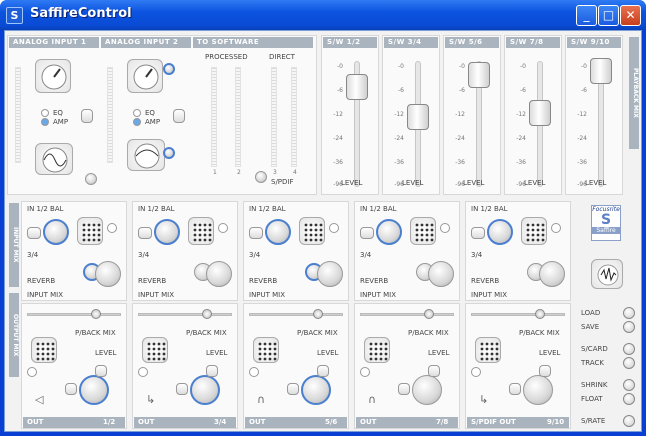 The height and width of the screenshot is (436, 646). Describe the element at coordinates (629, 313) in the screenshot. I see `load-button` at that location.